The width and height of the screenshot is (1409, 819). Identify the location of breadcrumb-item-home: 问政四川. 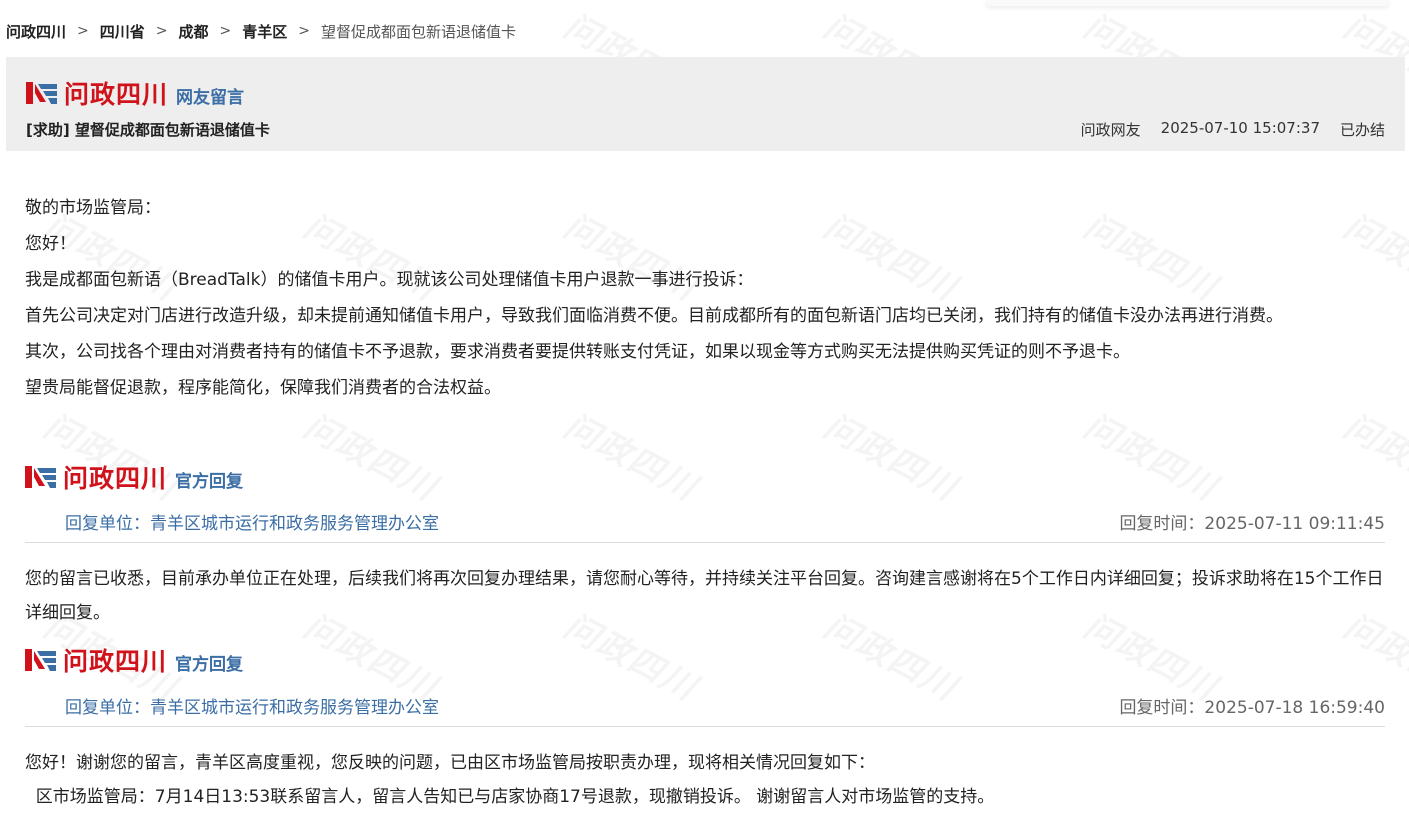
(36, 31).